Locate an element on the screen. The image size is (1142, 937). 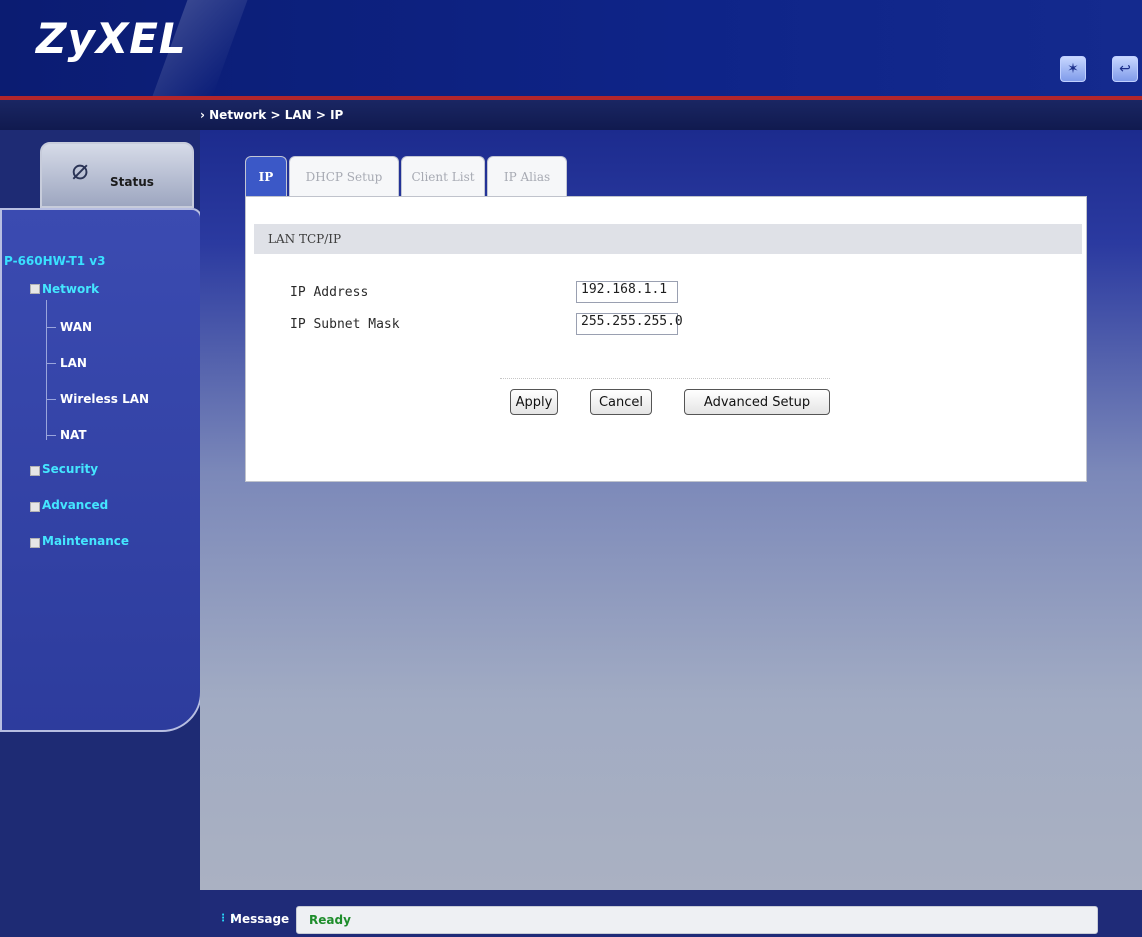
nav-nat: NAT is located at coordinates (73, 435).